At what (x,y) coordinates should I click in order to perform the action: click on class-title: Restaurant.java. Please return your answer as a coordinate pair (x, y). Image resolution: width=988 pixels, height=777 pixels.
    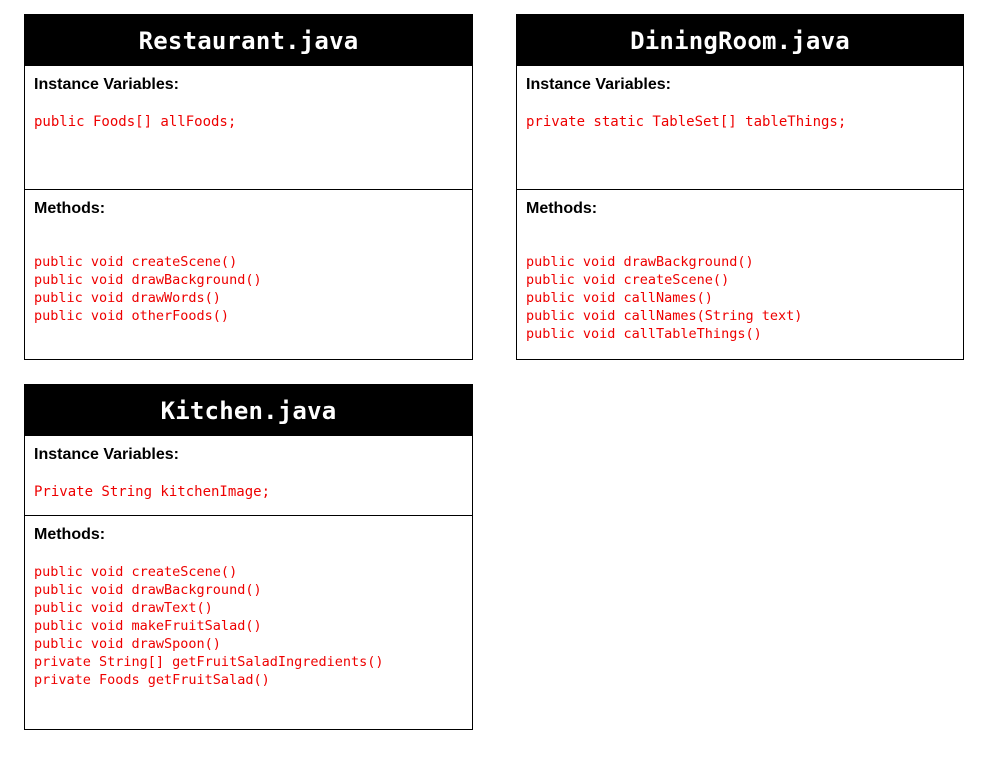
    Looking at the image, I should click on (248, 40).